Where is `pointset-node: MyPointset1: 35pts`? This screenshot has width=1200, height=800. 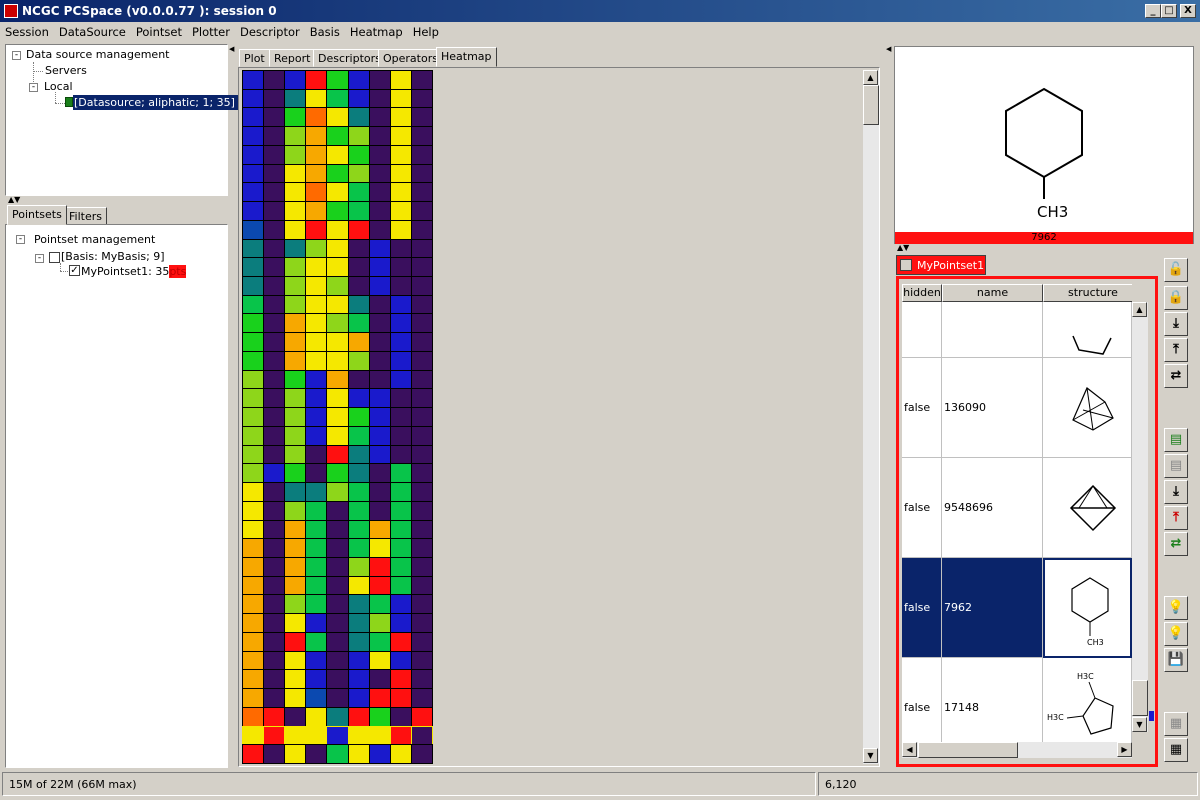 pointset-node: MyPointset1: 35pts is located at coordinates (134, 271).